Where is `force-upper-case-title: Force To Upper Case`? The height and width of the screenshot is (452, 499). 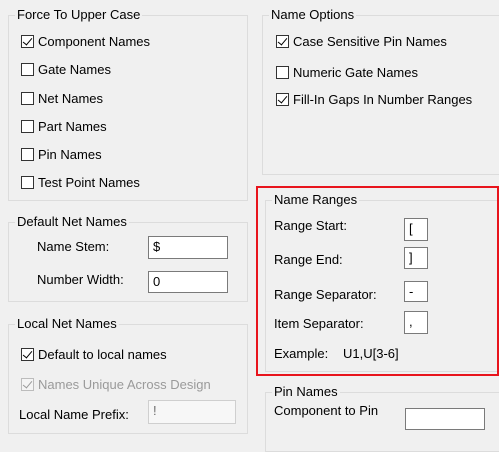 force-upper-case-title: Force To Upper Case is located at coordinates (79, 15).